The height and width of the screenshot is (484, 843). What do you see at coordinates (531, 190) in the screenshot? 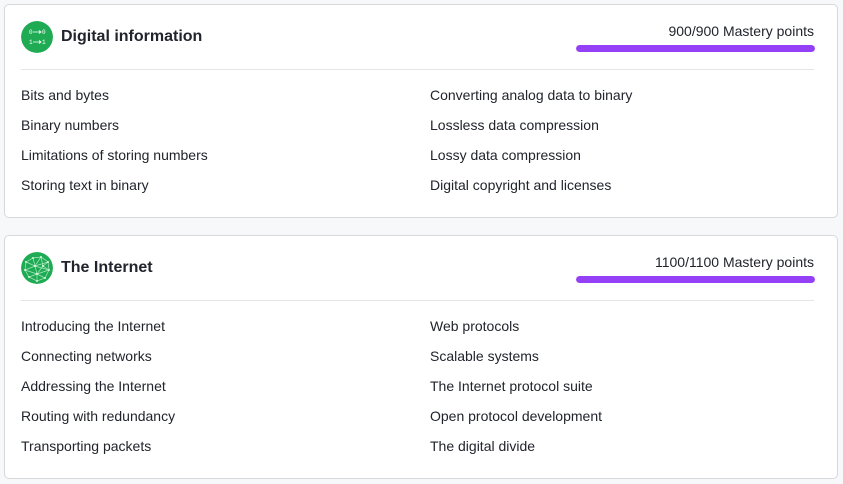
I see `lesson-link: Digital copyright and licenses` at bounding box center [531, 190].